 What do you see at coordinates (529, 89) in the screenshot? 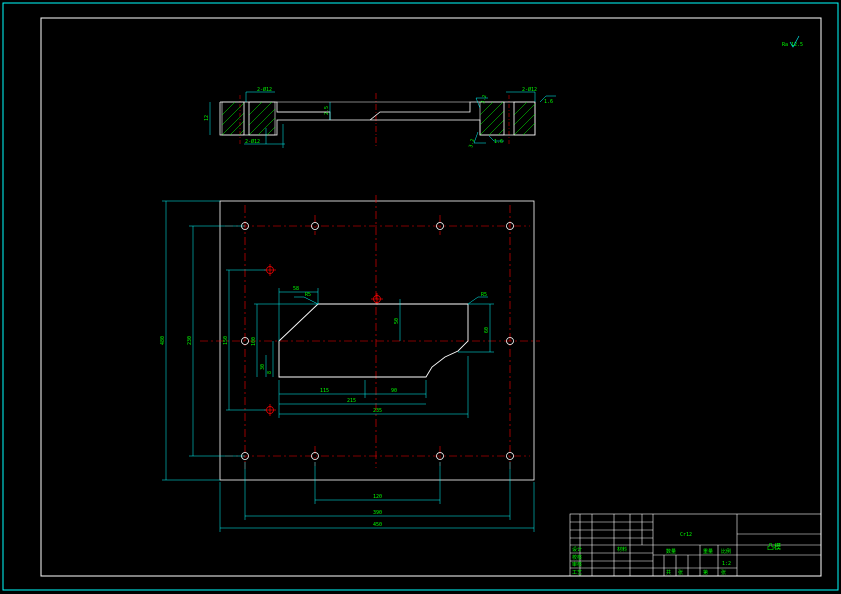
I see `dim-hole-top-right: 2-Ø12` at bounding box center [529, 89].